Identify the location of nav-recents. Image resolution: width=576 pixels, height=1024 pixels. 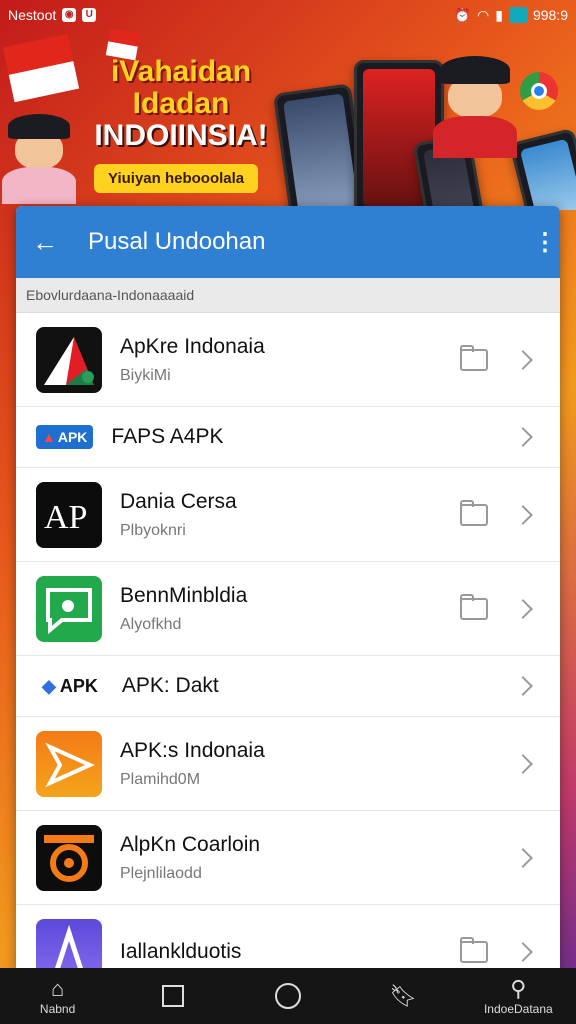
(173, 996).